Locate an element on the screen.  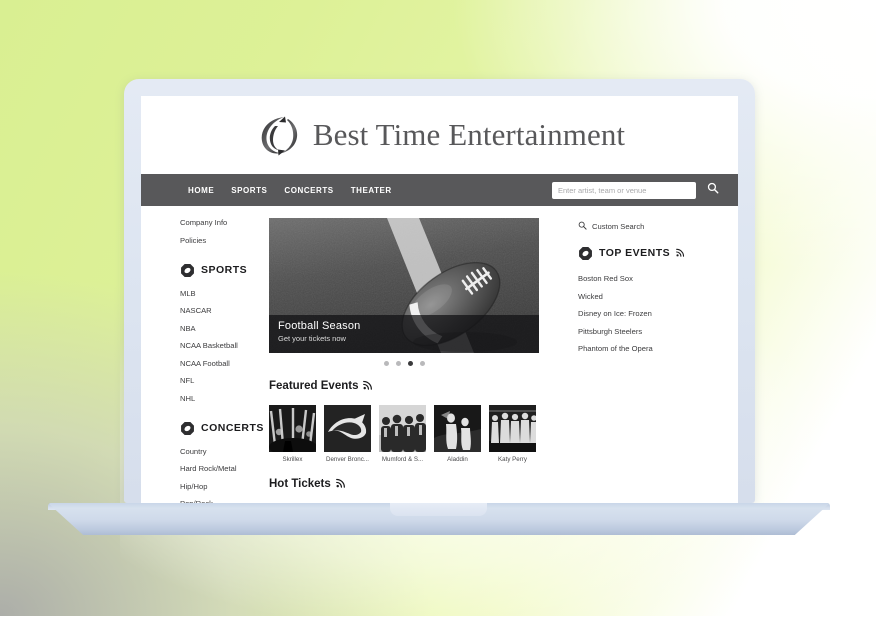
sidebar-link-hip-hop: Hip/Hop is located at coordinates (224, 486).